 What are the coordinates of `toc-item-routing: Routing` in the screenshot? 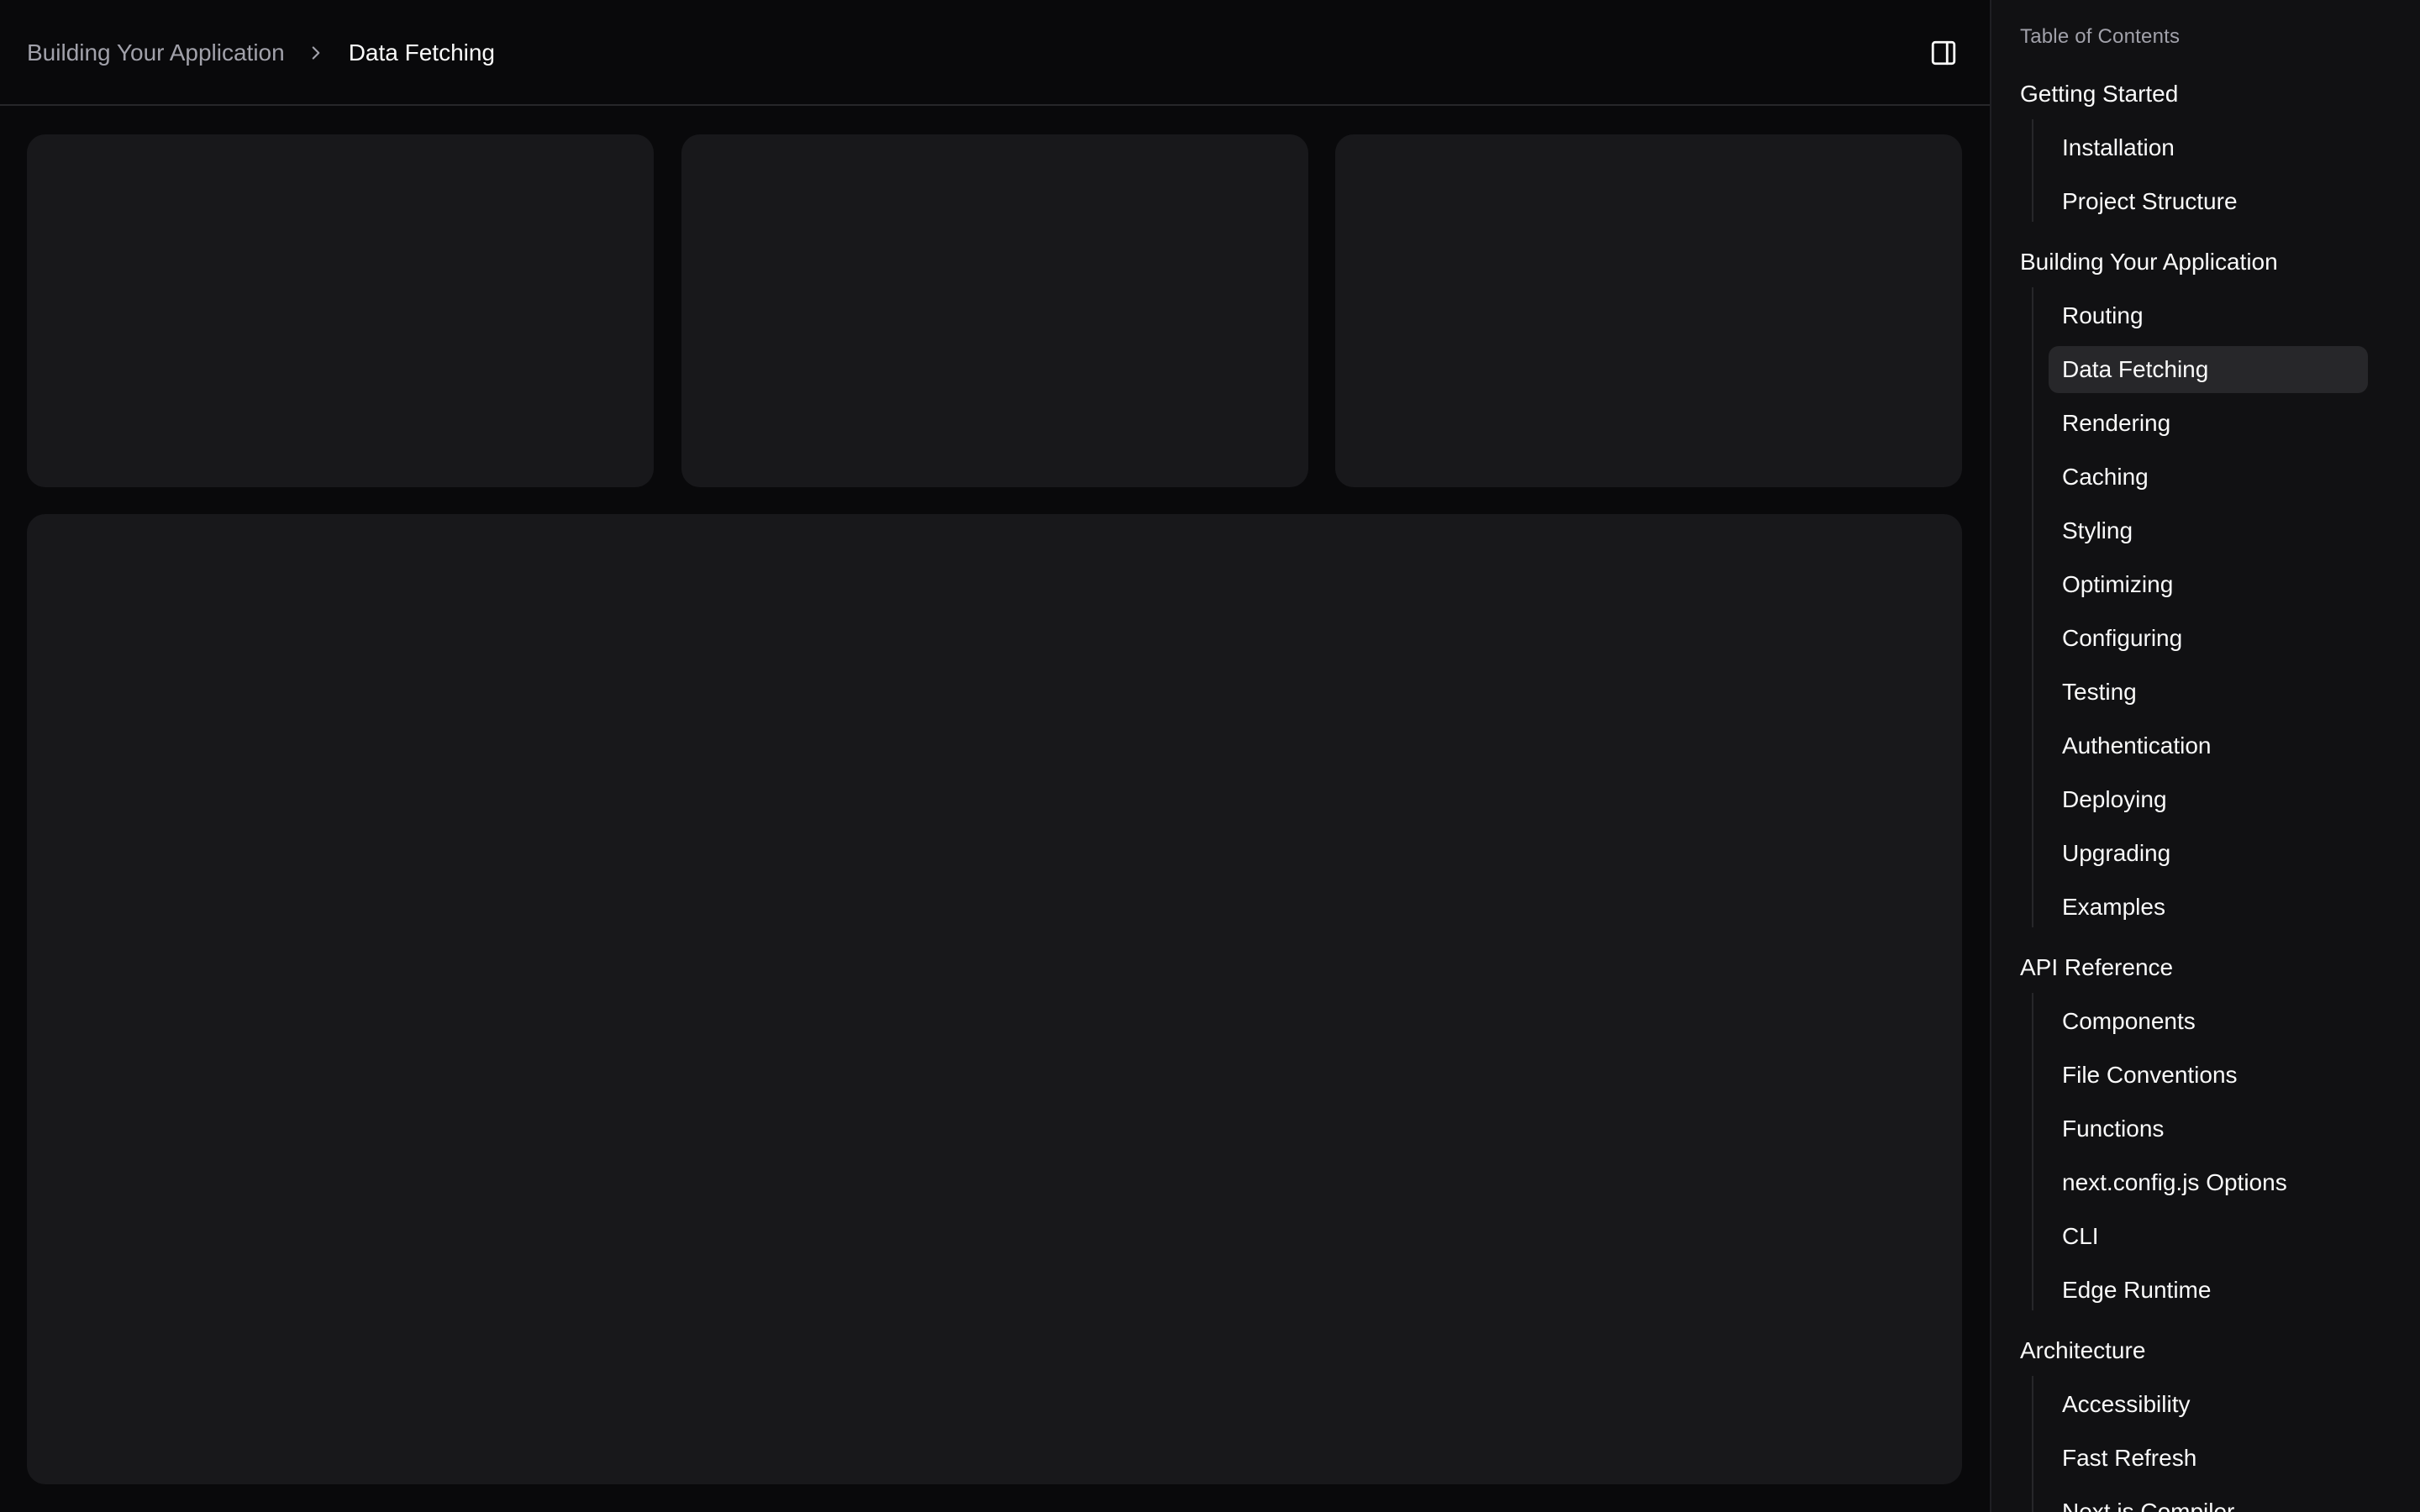 It's located at (2208, 315).